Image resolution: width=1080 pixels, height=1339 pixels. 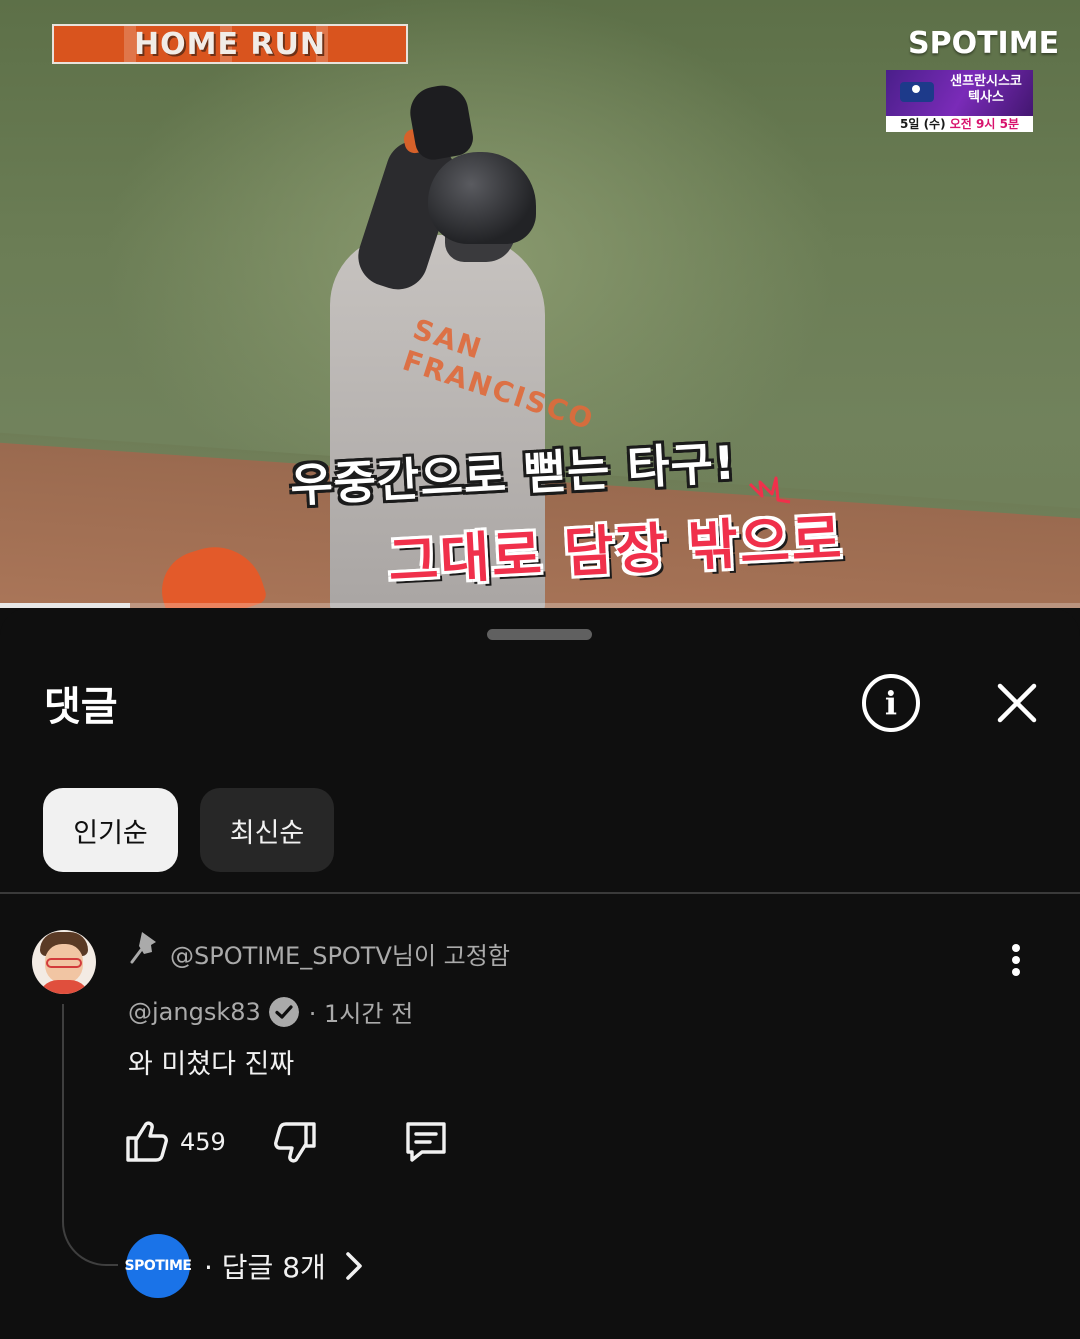 I want to click on replies-count-label: · 답글 8개, so click(x=265, y=1267).